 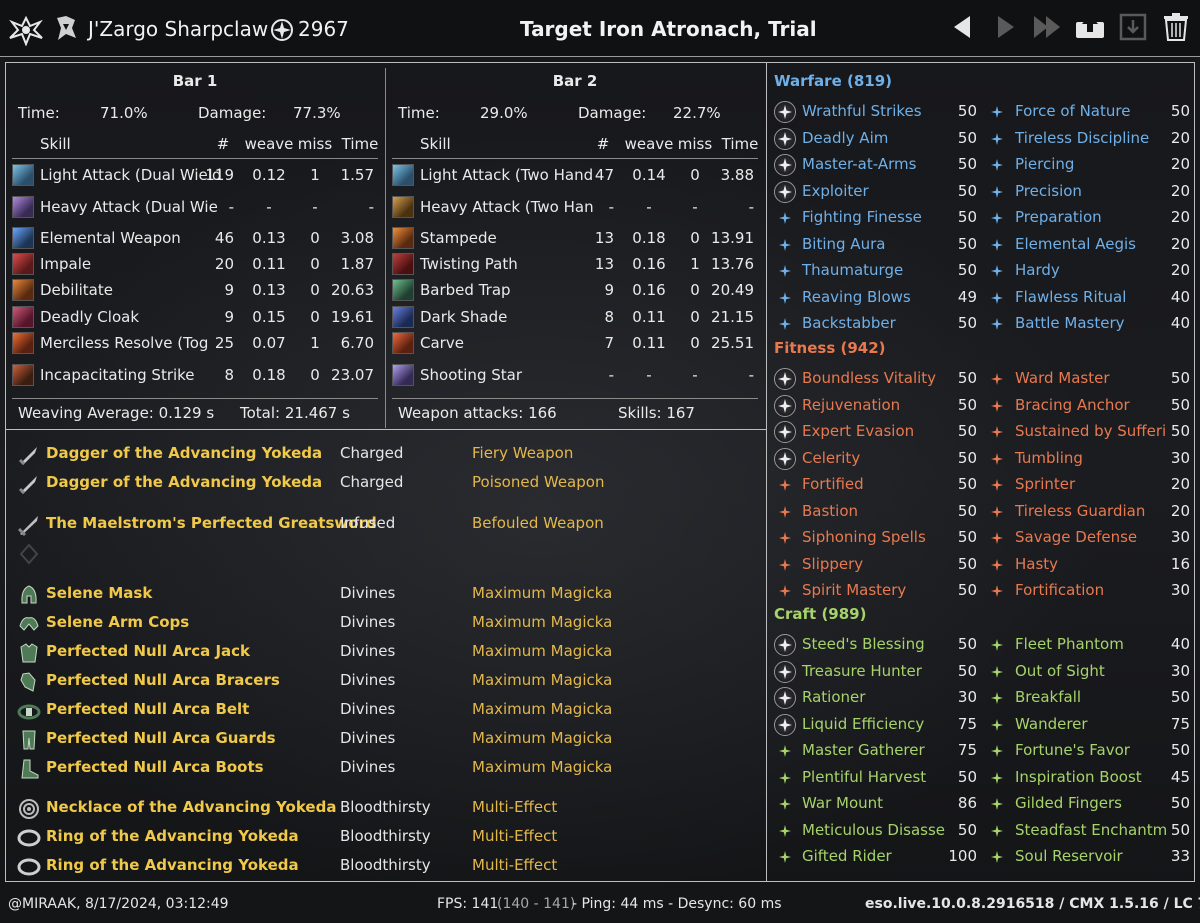 What do you see at coordinates (372, 482) in the screenshot?
I see `gear-item-trait: Charged` at bounding box center [372, 482].